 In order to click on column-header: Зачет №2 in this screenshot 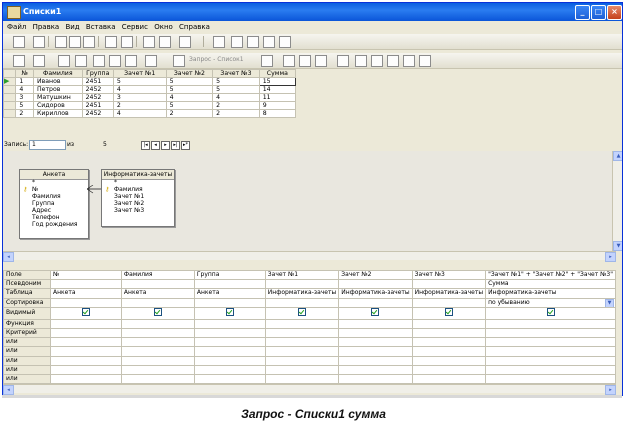, I will do `click(189, 73)`.